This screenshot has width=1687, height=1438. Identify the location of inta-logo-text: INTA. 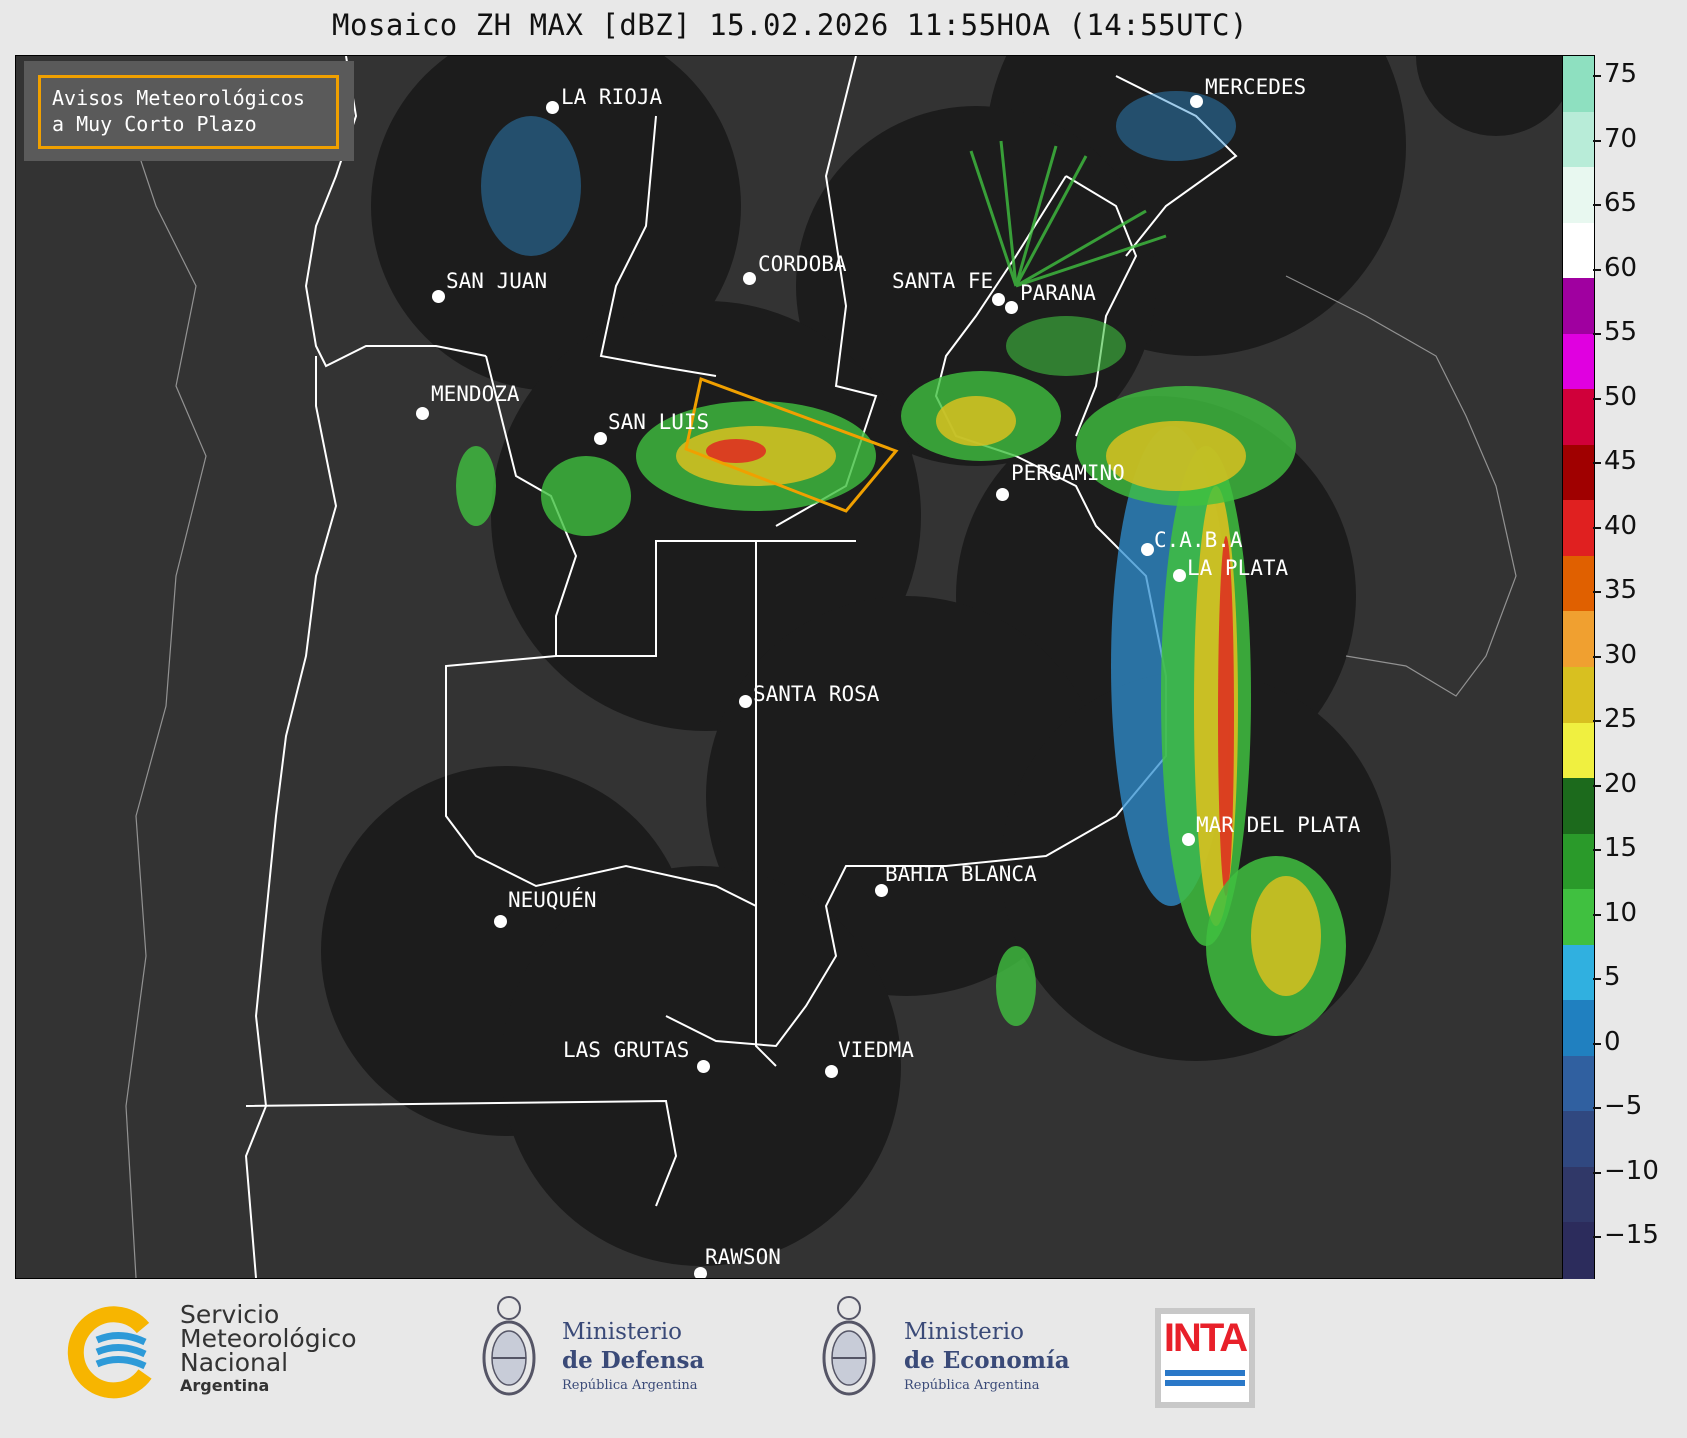
(1205, 1338).